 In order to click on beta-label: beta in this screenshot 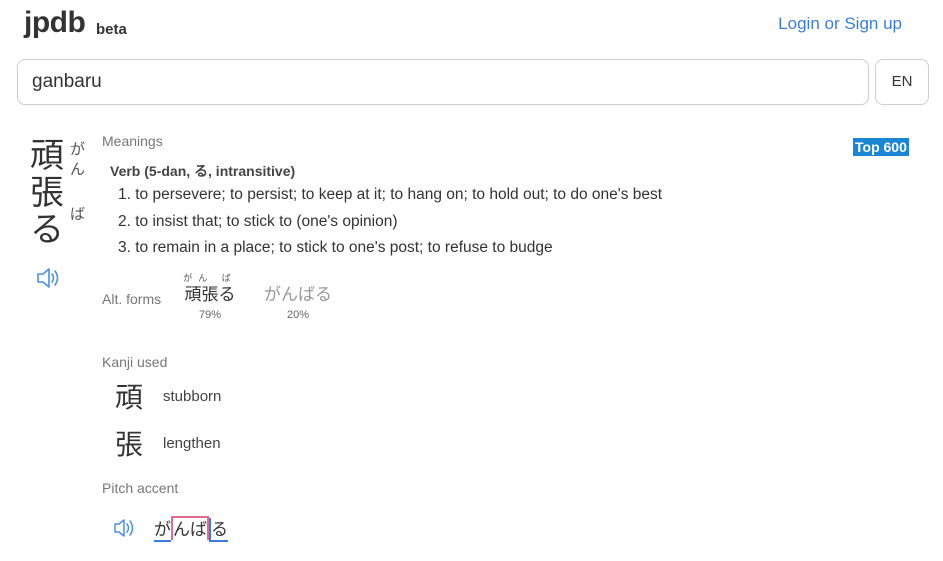, I will do `click(111, 29)`.